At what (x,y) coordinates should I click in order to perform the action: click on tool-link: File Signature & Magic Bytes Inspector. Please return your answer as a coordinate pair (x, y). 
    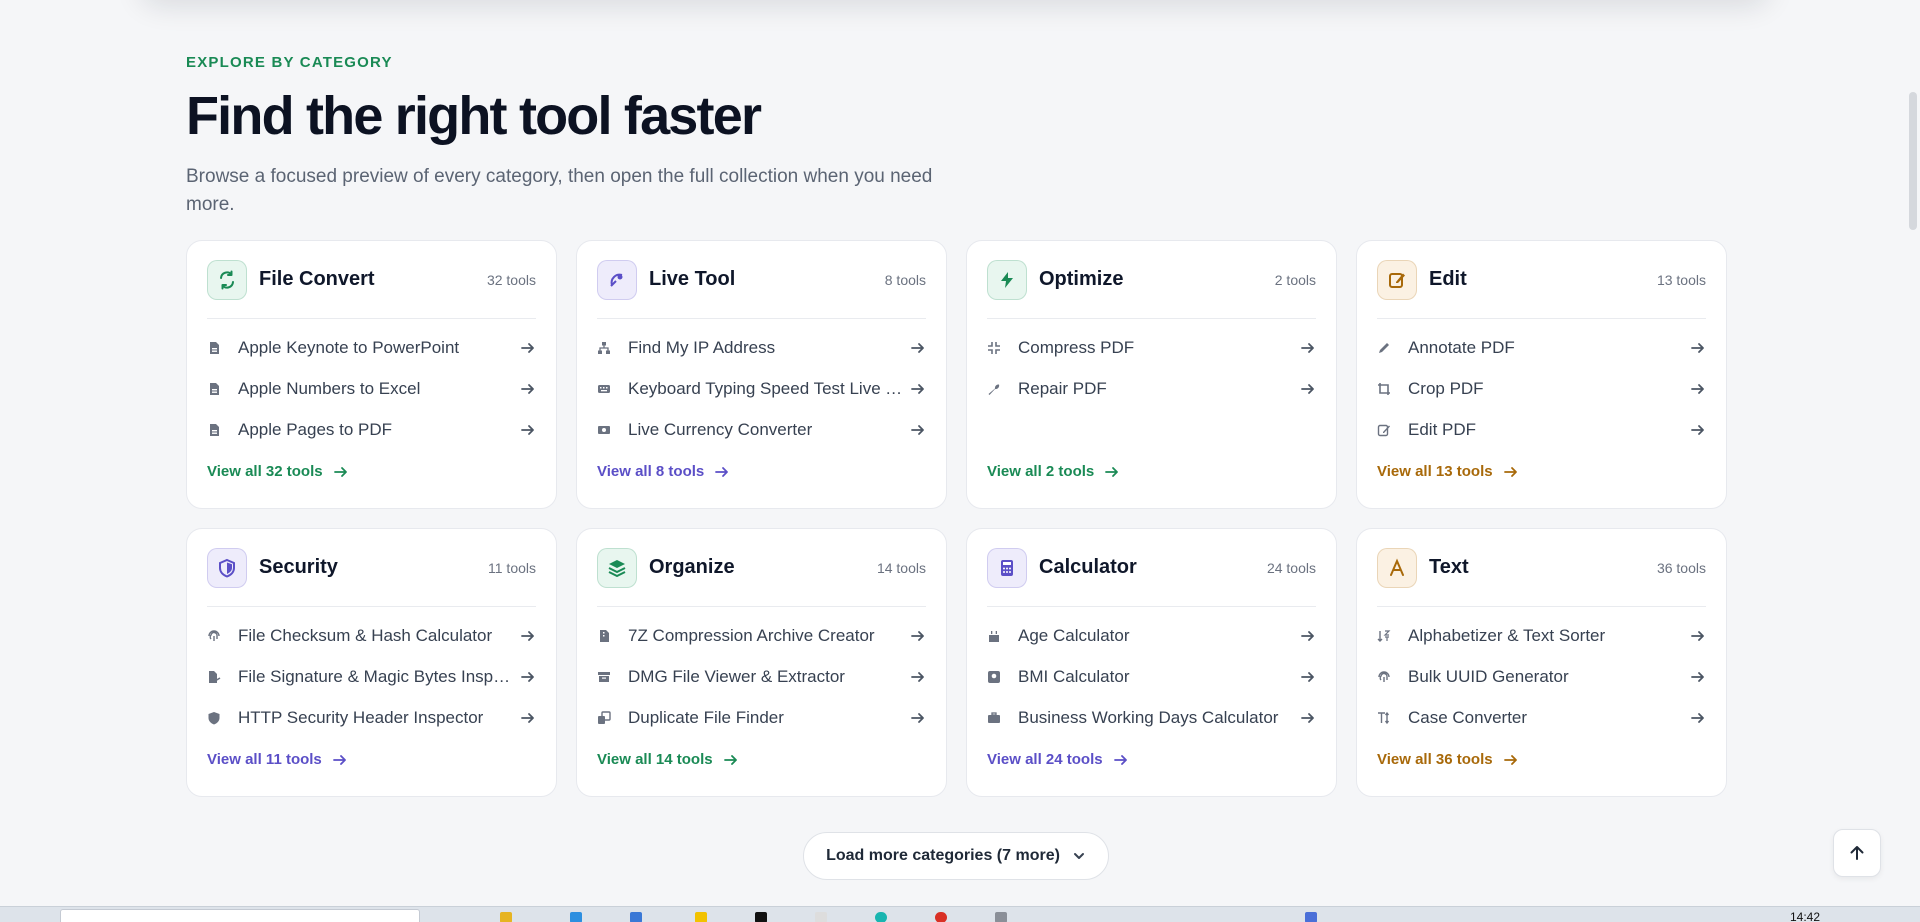
    Looking at the image, I should click on (371, 676).